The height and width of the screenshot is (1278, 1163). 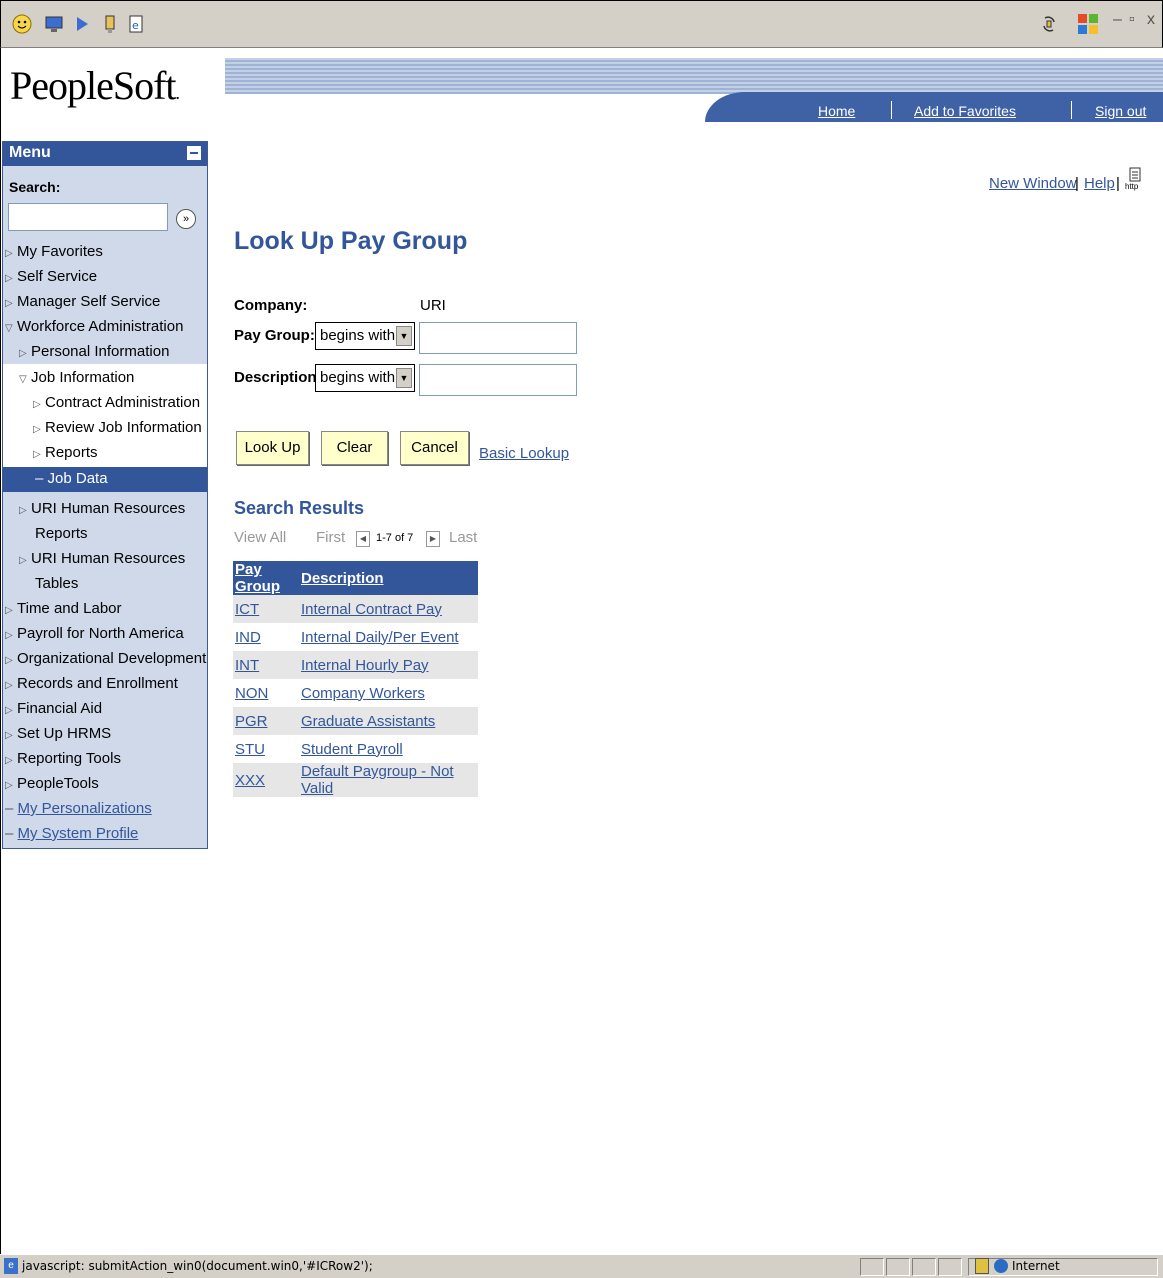 What do you see at coordinates (117, 427) in the screenshot?
I see `menu-item-review-job-information: ▷ Review Job Information` at bounding box center [117, 427].